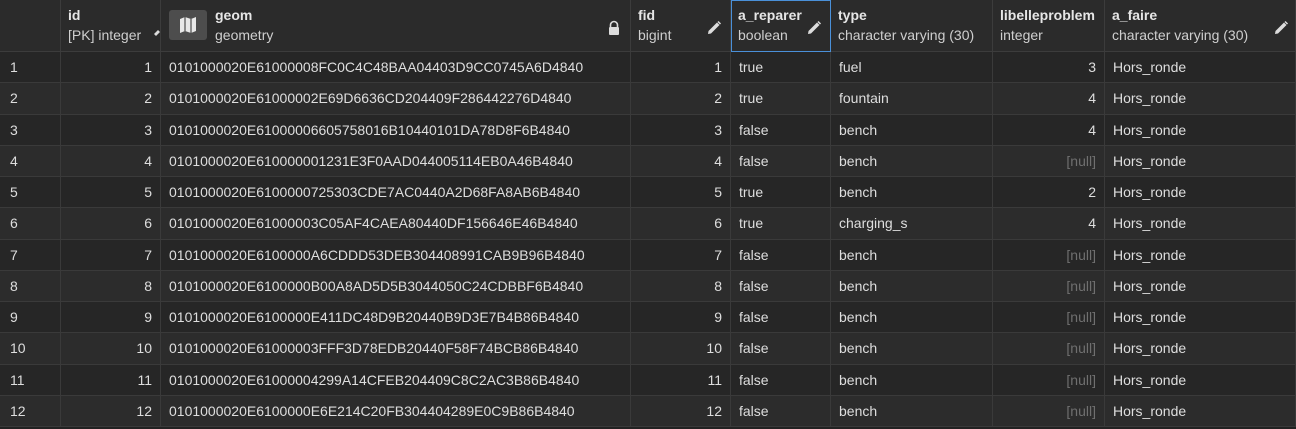 This screenshot has height=429, width=1296. I want to click on view-map-button, so click(188, 25).